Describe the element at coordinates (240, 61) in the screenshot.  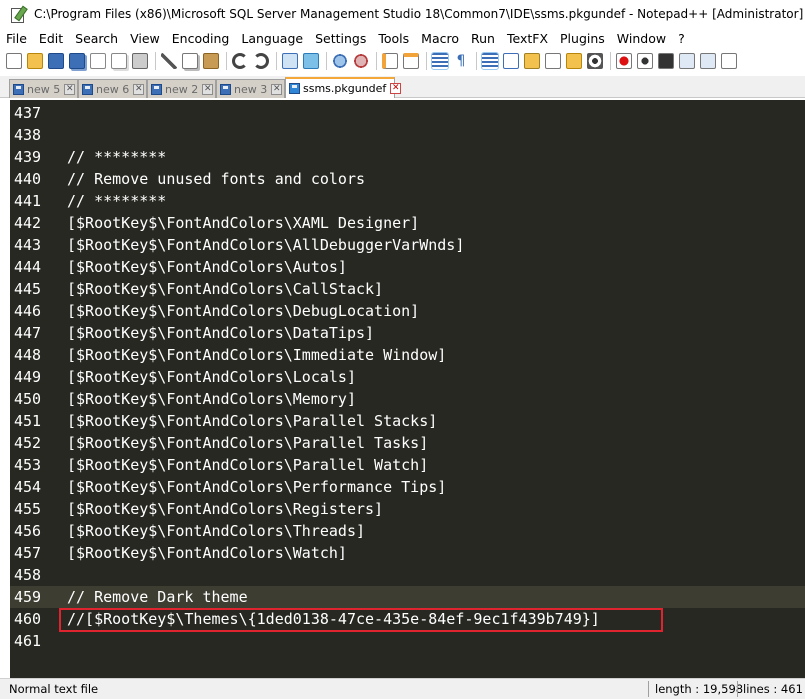
I see `undo-icon` at that location.